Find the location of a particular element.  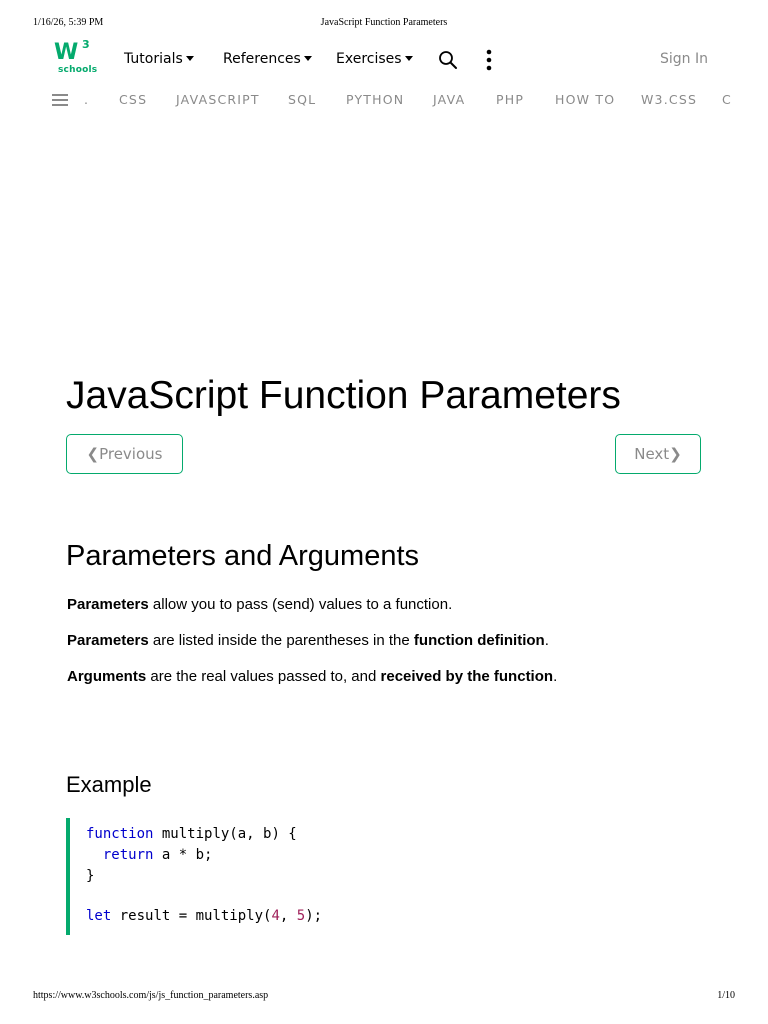

text: are listed inside the parentheses in the is located at coordinates (281, 640).